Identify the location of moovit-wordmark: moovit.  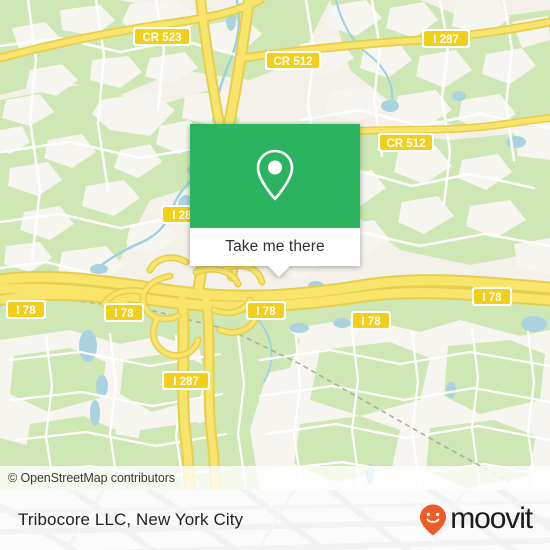
(491, 518).